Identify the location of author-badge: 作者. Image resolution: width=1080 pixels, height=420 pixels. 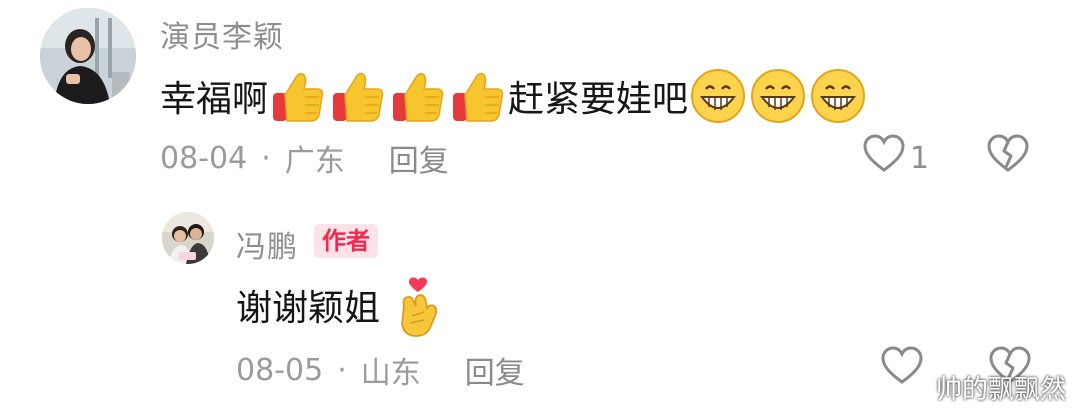
(346, 241).